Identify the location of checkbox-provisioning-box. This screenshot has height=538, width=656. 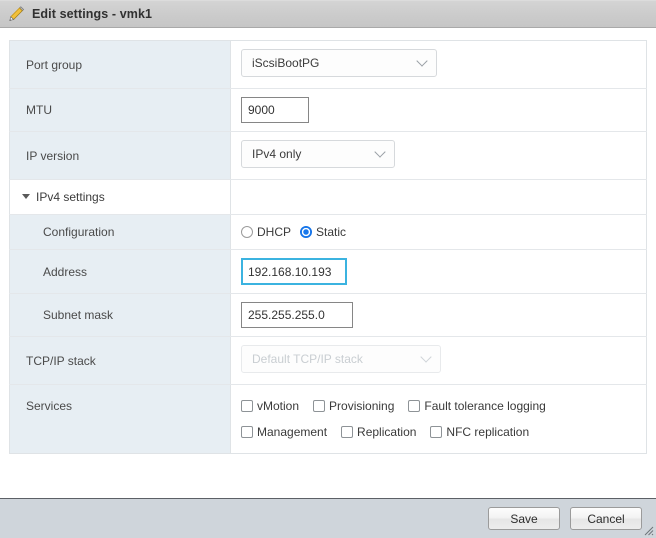
(319, 406).